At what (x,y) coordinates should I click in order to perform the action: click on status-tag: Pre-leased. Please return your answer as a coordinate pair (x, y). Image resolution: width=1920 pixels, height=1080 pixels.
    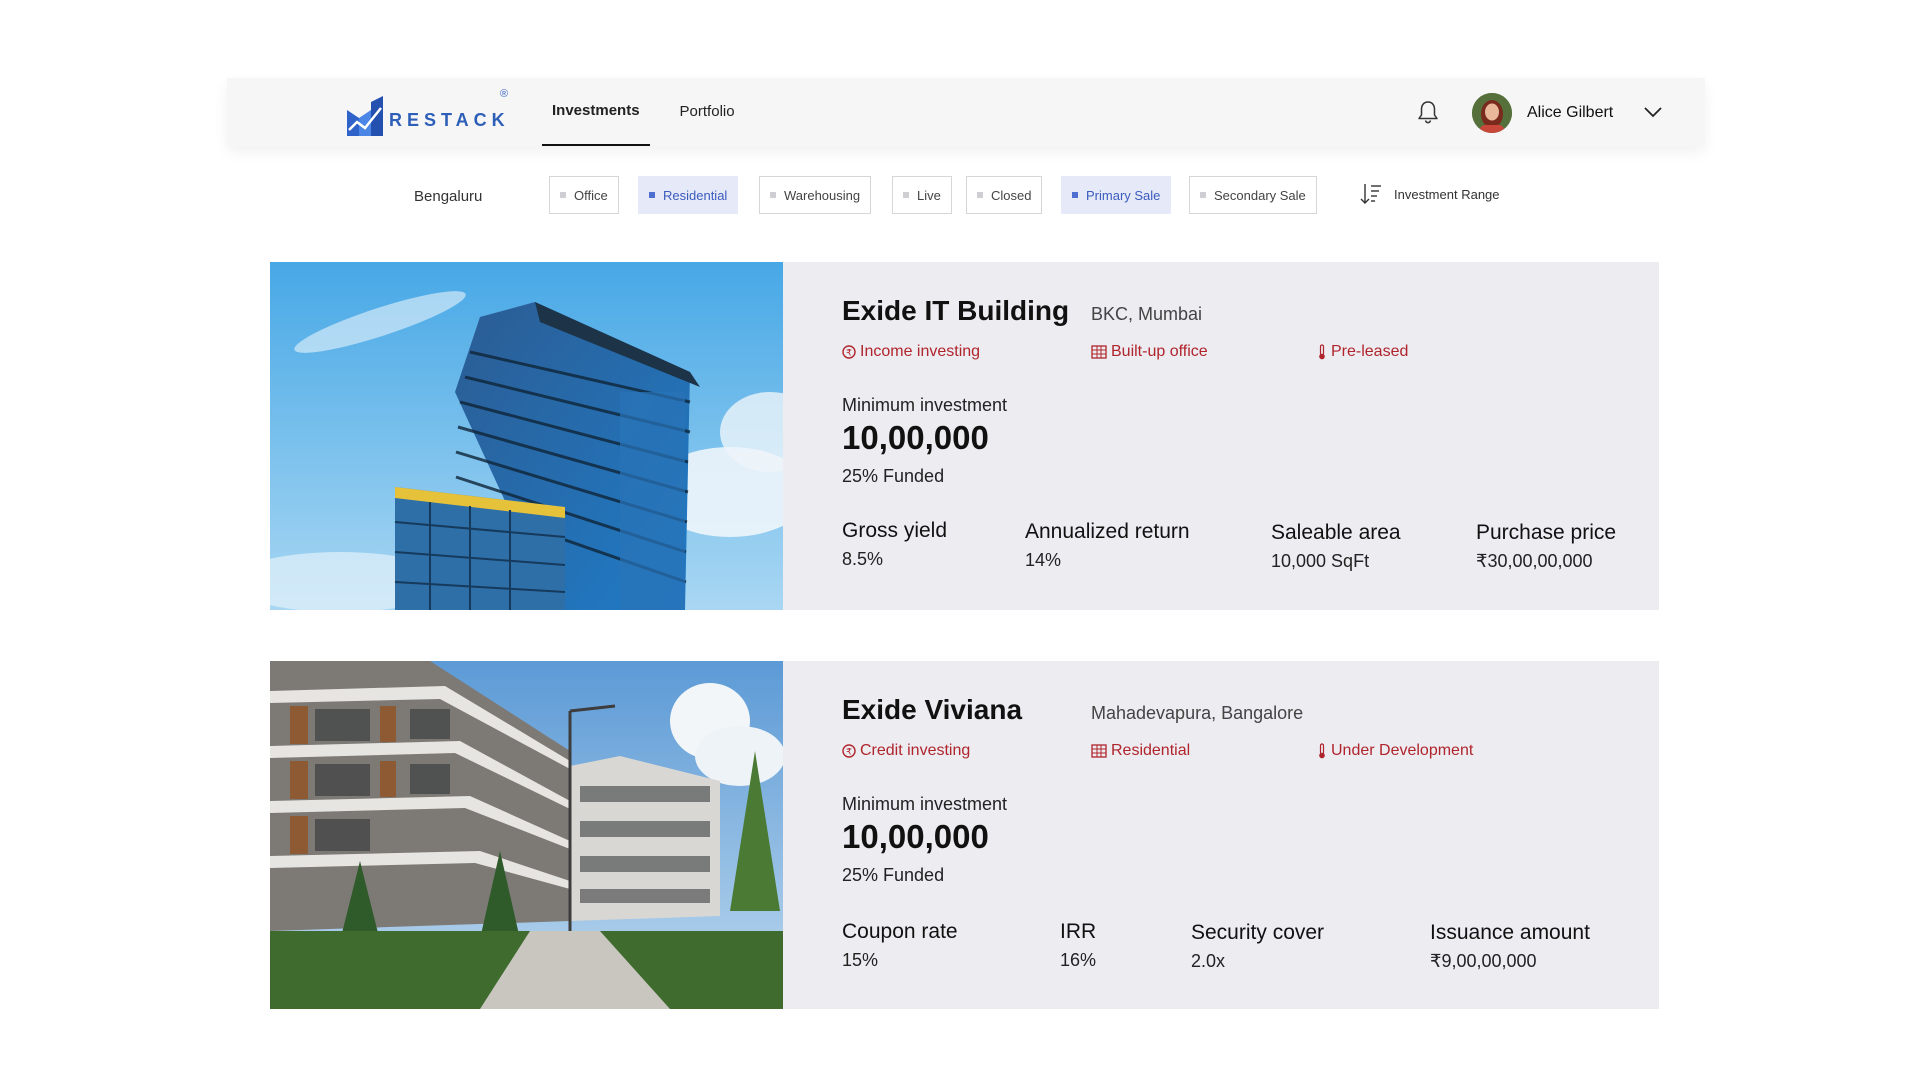
    Looking at the image, I should click on (1362, 352).